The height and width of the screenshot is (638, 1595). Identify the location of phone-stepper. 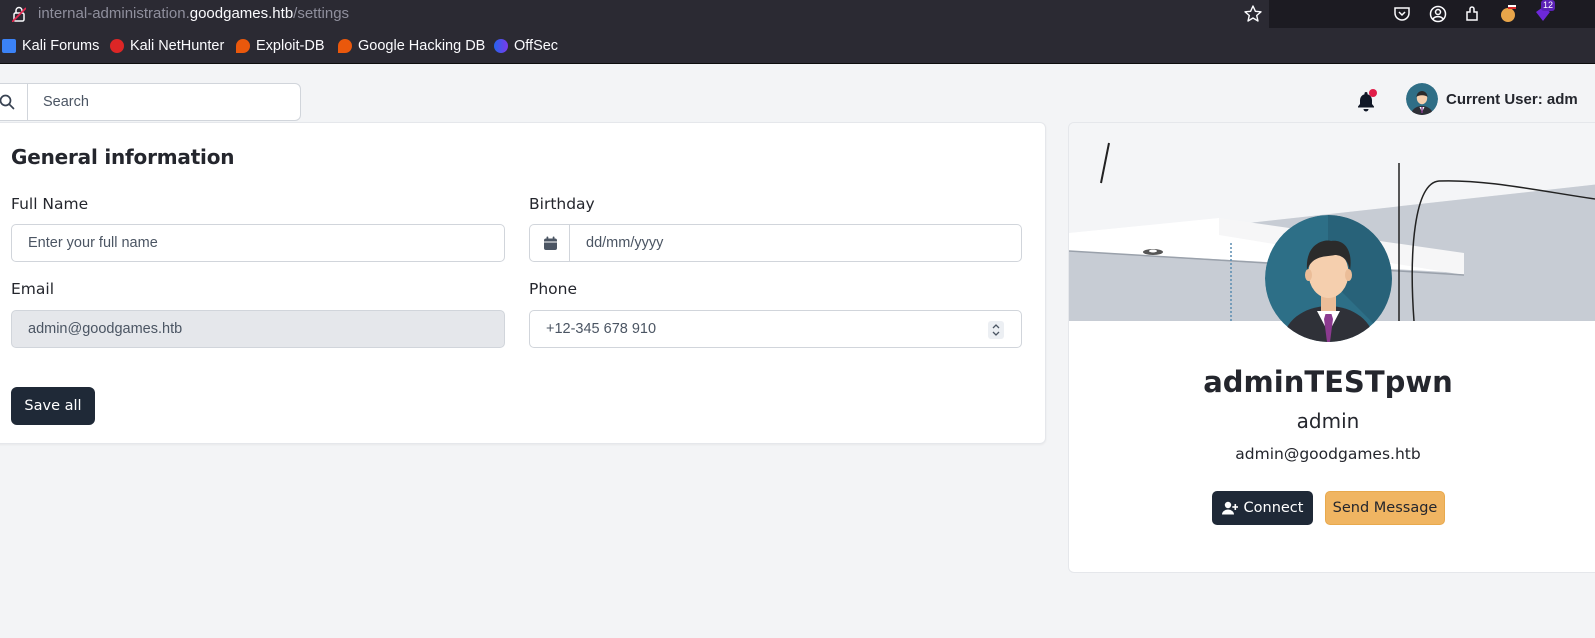
(996, 330).